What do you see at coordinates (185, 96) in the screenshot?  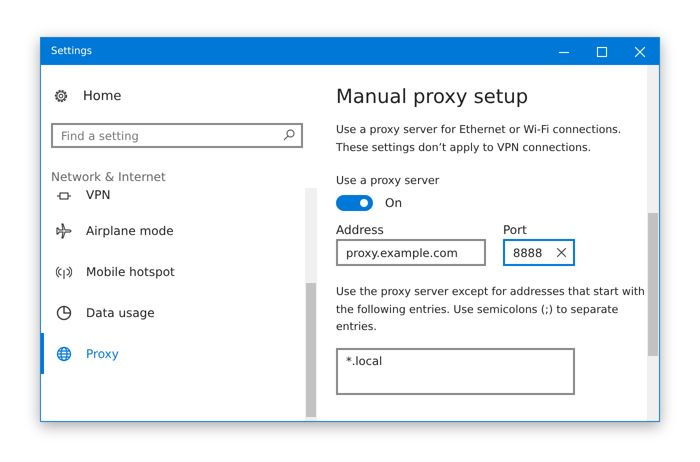 I see `home-link: Home` at bounding box center [185, 96].